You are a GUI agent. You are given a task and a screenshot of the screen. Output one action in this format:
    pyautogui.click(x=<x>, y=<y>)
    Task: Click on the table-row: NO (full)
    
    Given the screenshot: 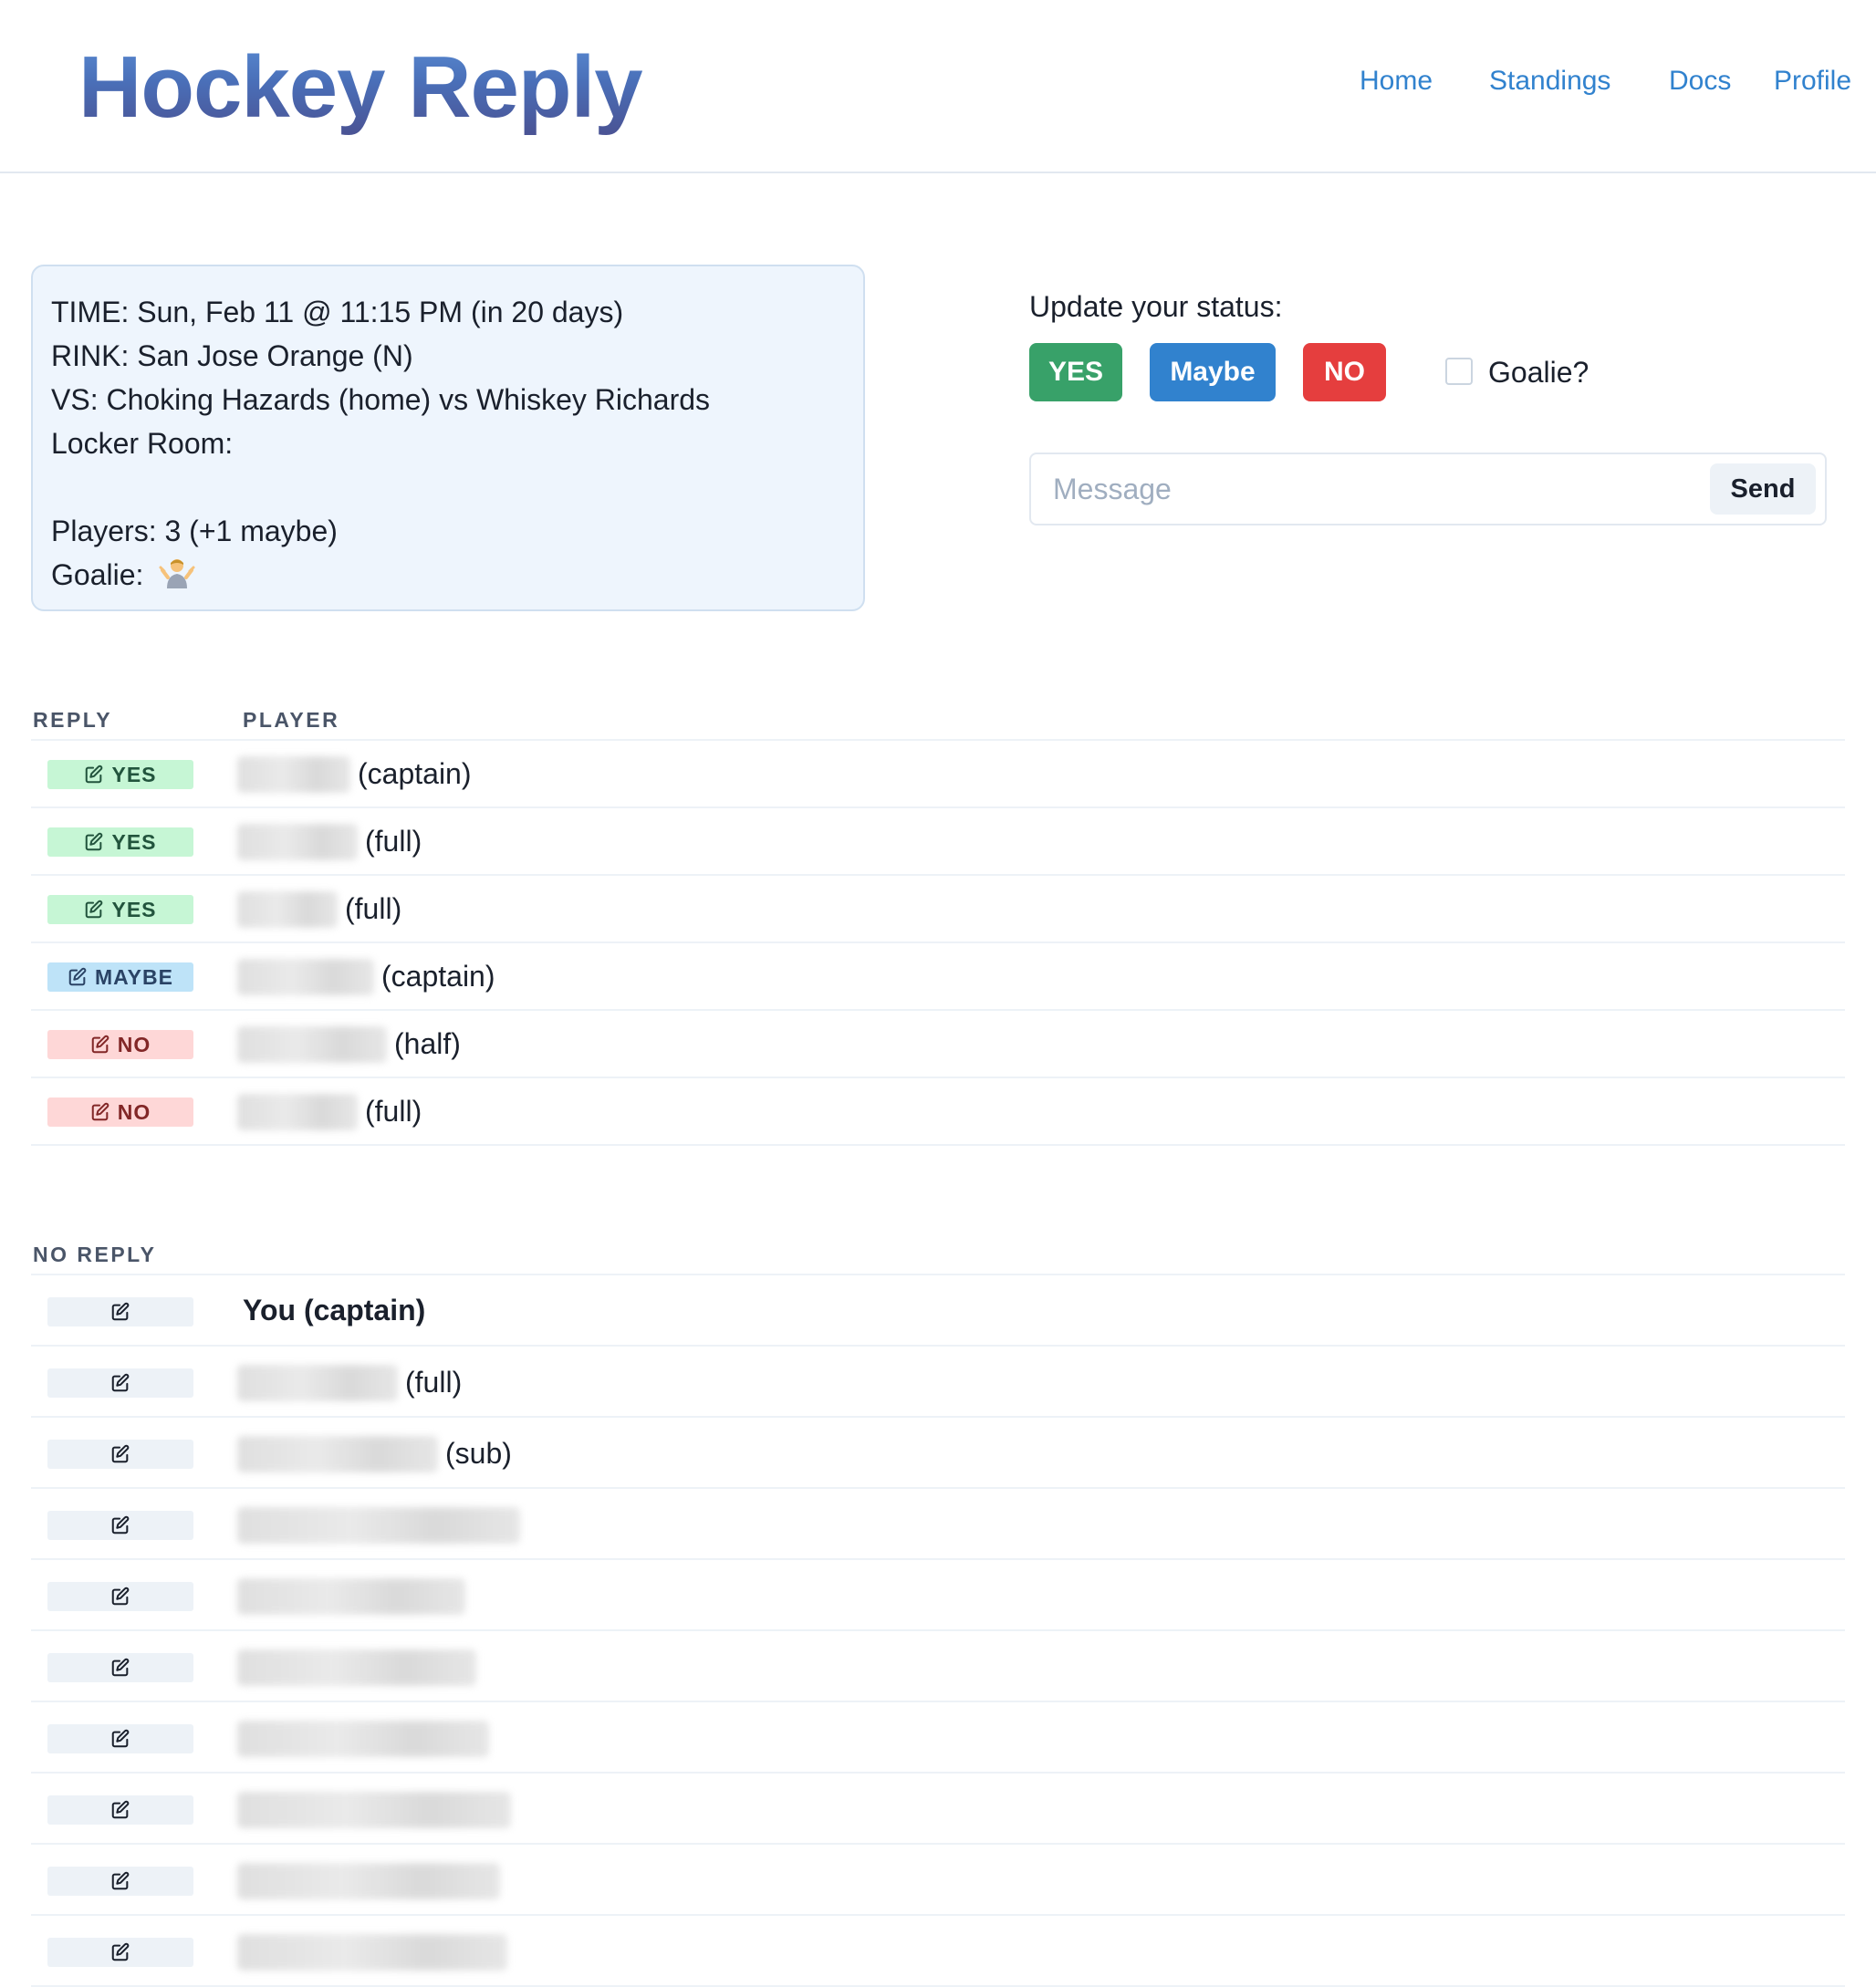 What is the action you would take?
    pyautogui.click(x=938, y=1112)
    